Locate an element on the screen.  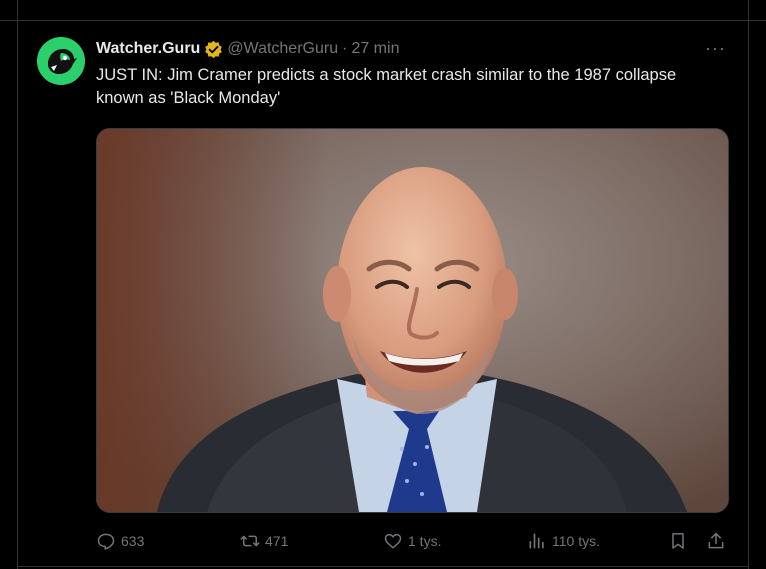
author-handle: @WatcherGuru is located at coordinates (282, 49).